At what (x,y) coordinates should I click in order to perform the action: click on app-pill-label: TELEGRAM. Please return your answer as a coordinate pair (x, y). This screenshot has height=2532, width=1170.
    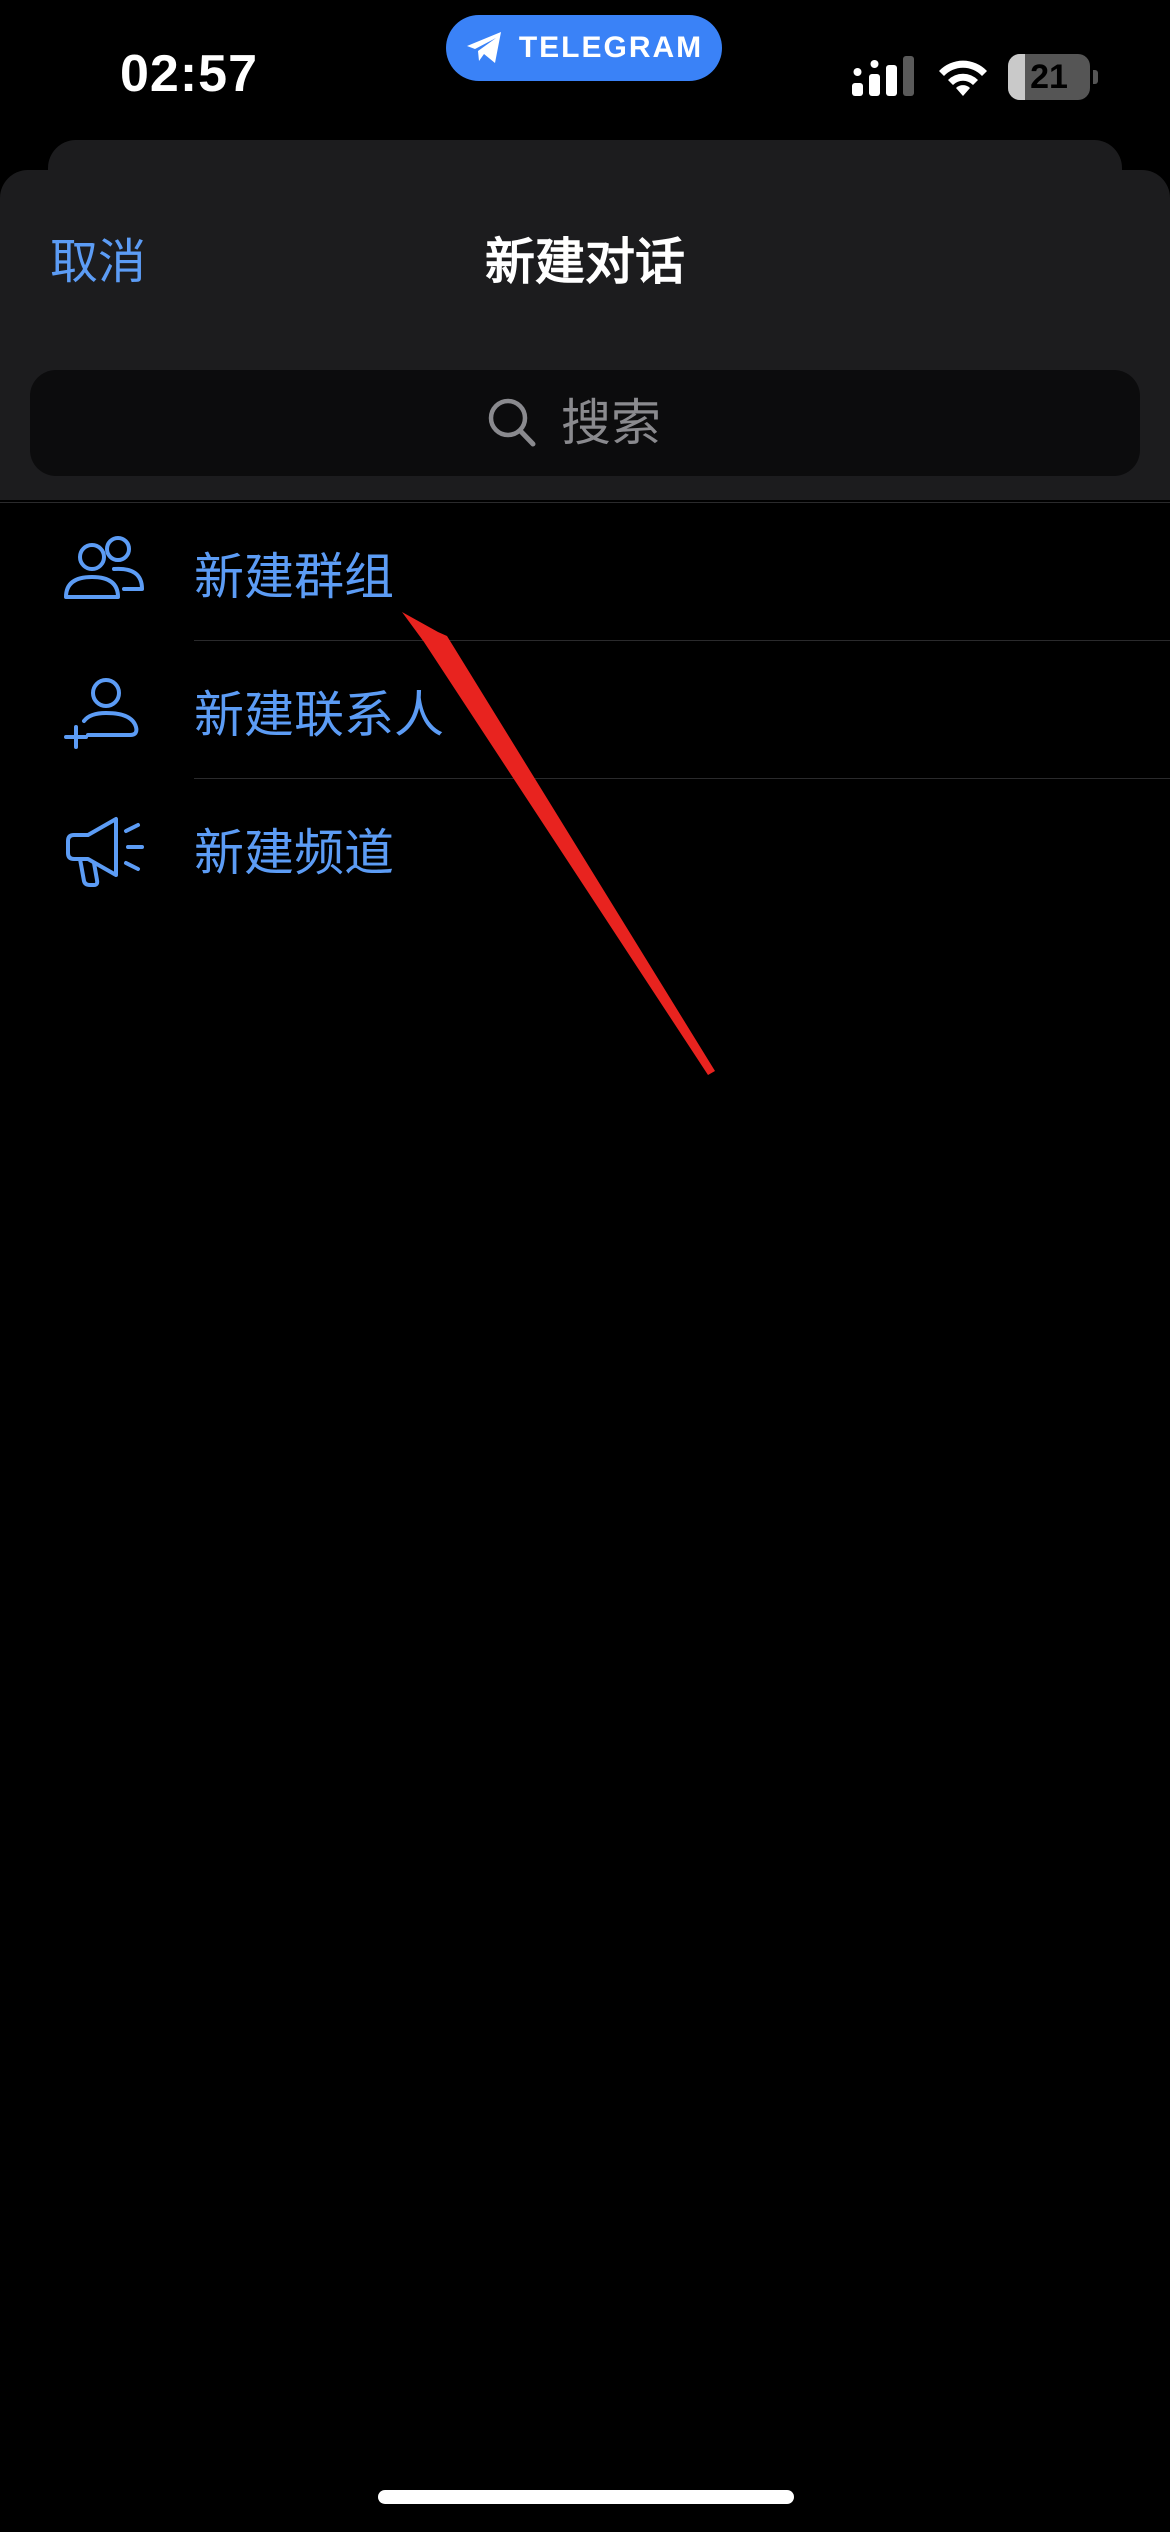
    Looking at the image, I should click on (611, 47).